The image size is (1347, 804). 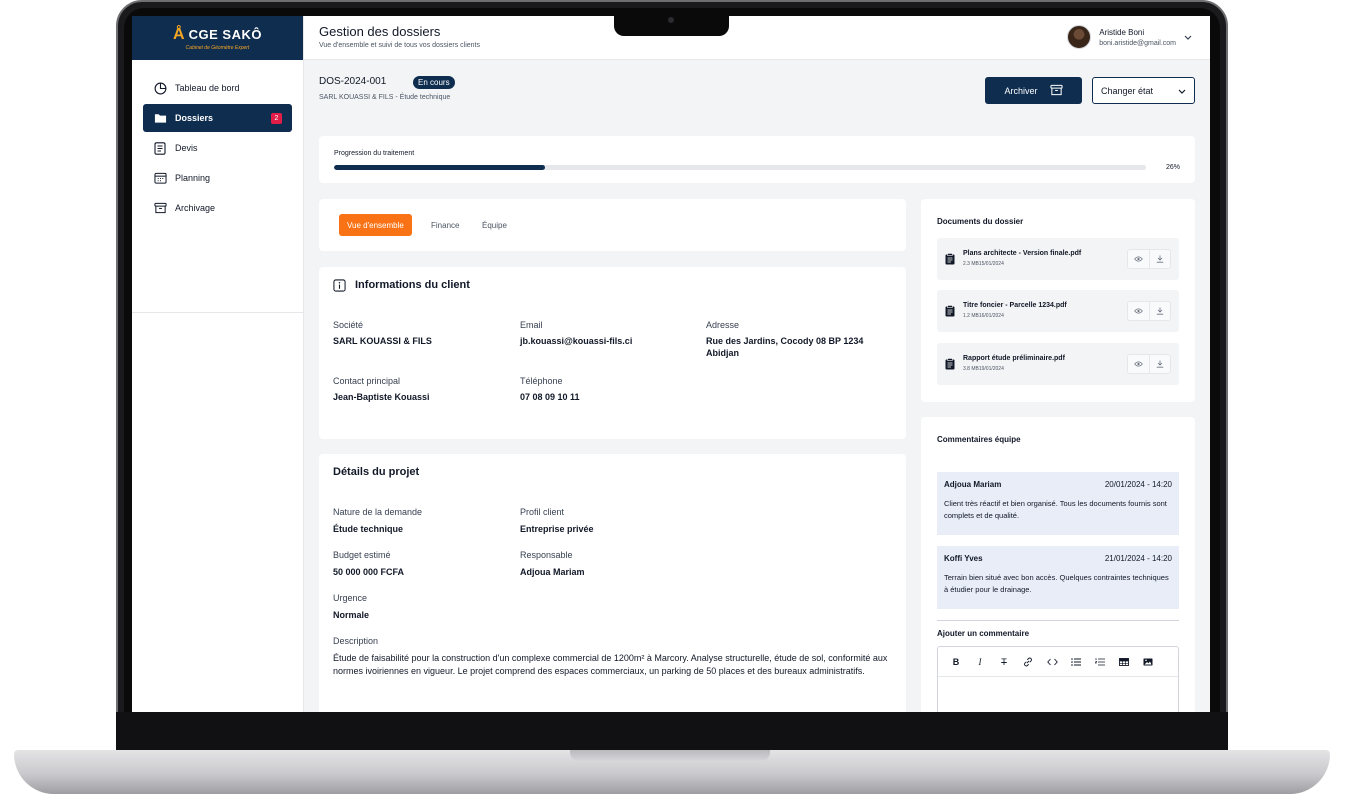 What do you see at coordinates (350, 598) in the screenshot?
I see `urgence-label: Urgence` at bounding box center [350, 598].